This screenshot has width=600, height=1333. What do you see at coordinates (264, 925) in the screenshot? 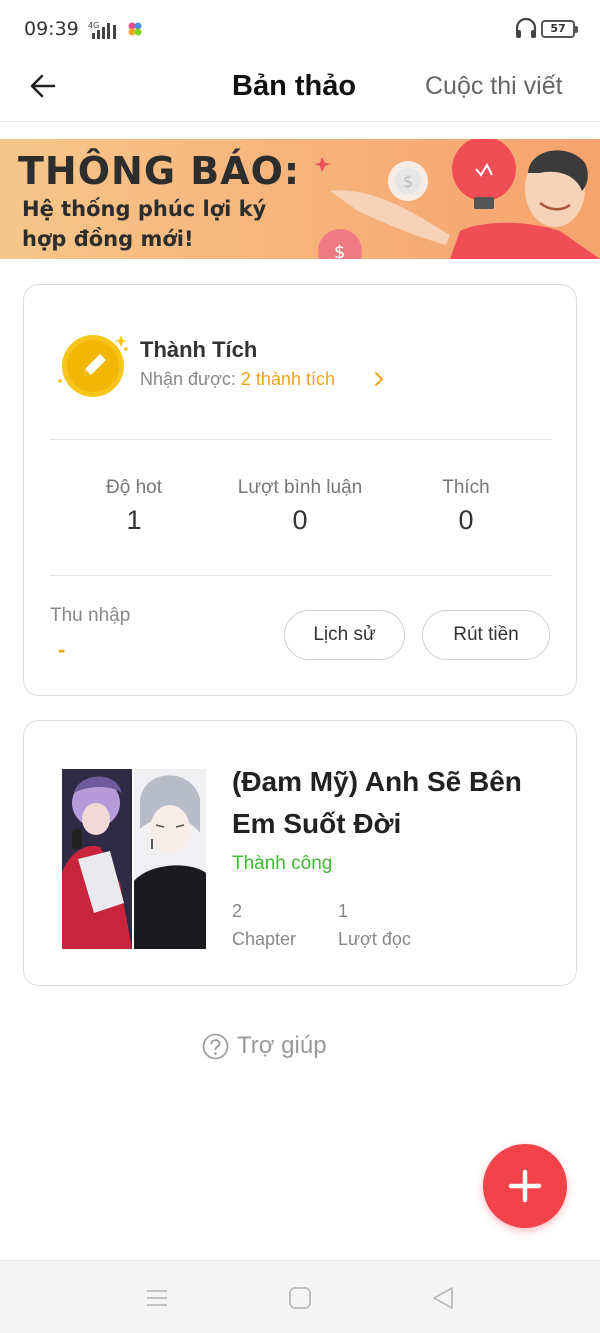
I see `chapter-count: 2 Chapter` at bounding box center [264, 925].